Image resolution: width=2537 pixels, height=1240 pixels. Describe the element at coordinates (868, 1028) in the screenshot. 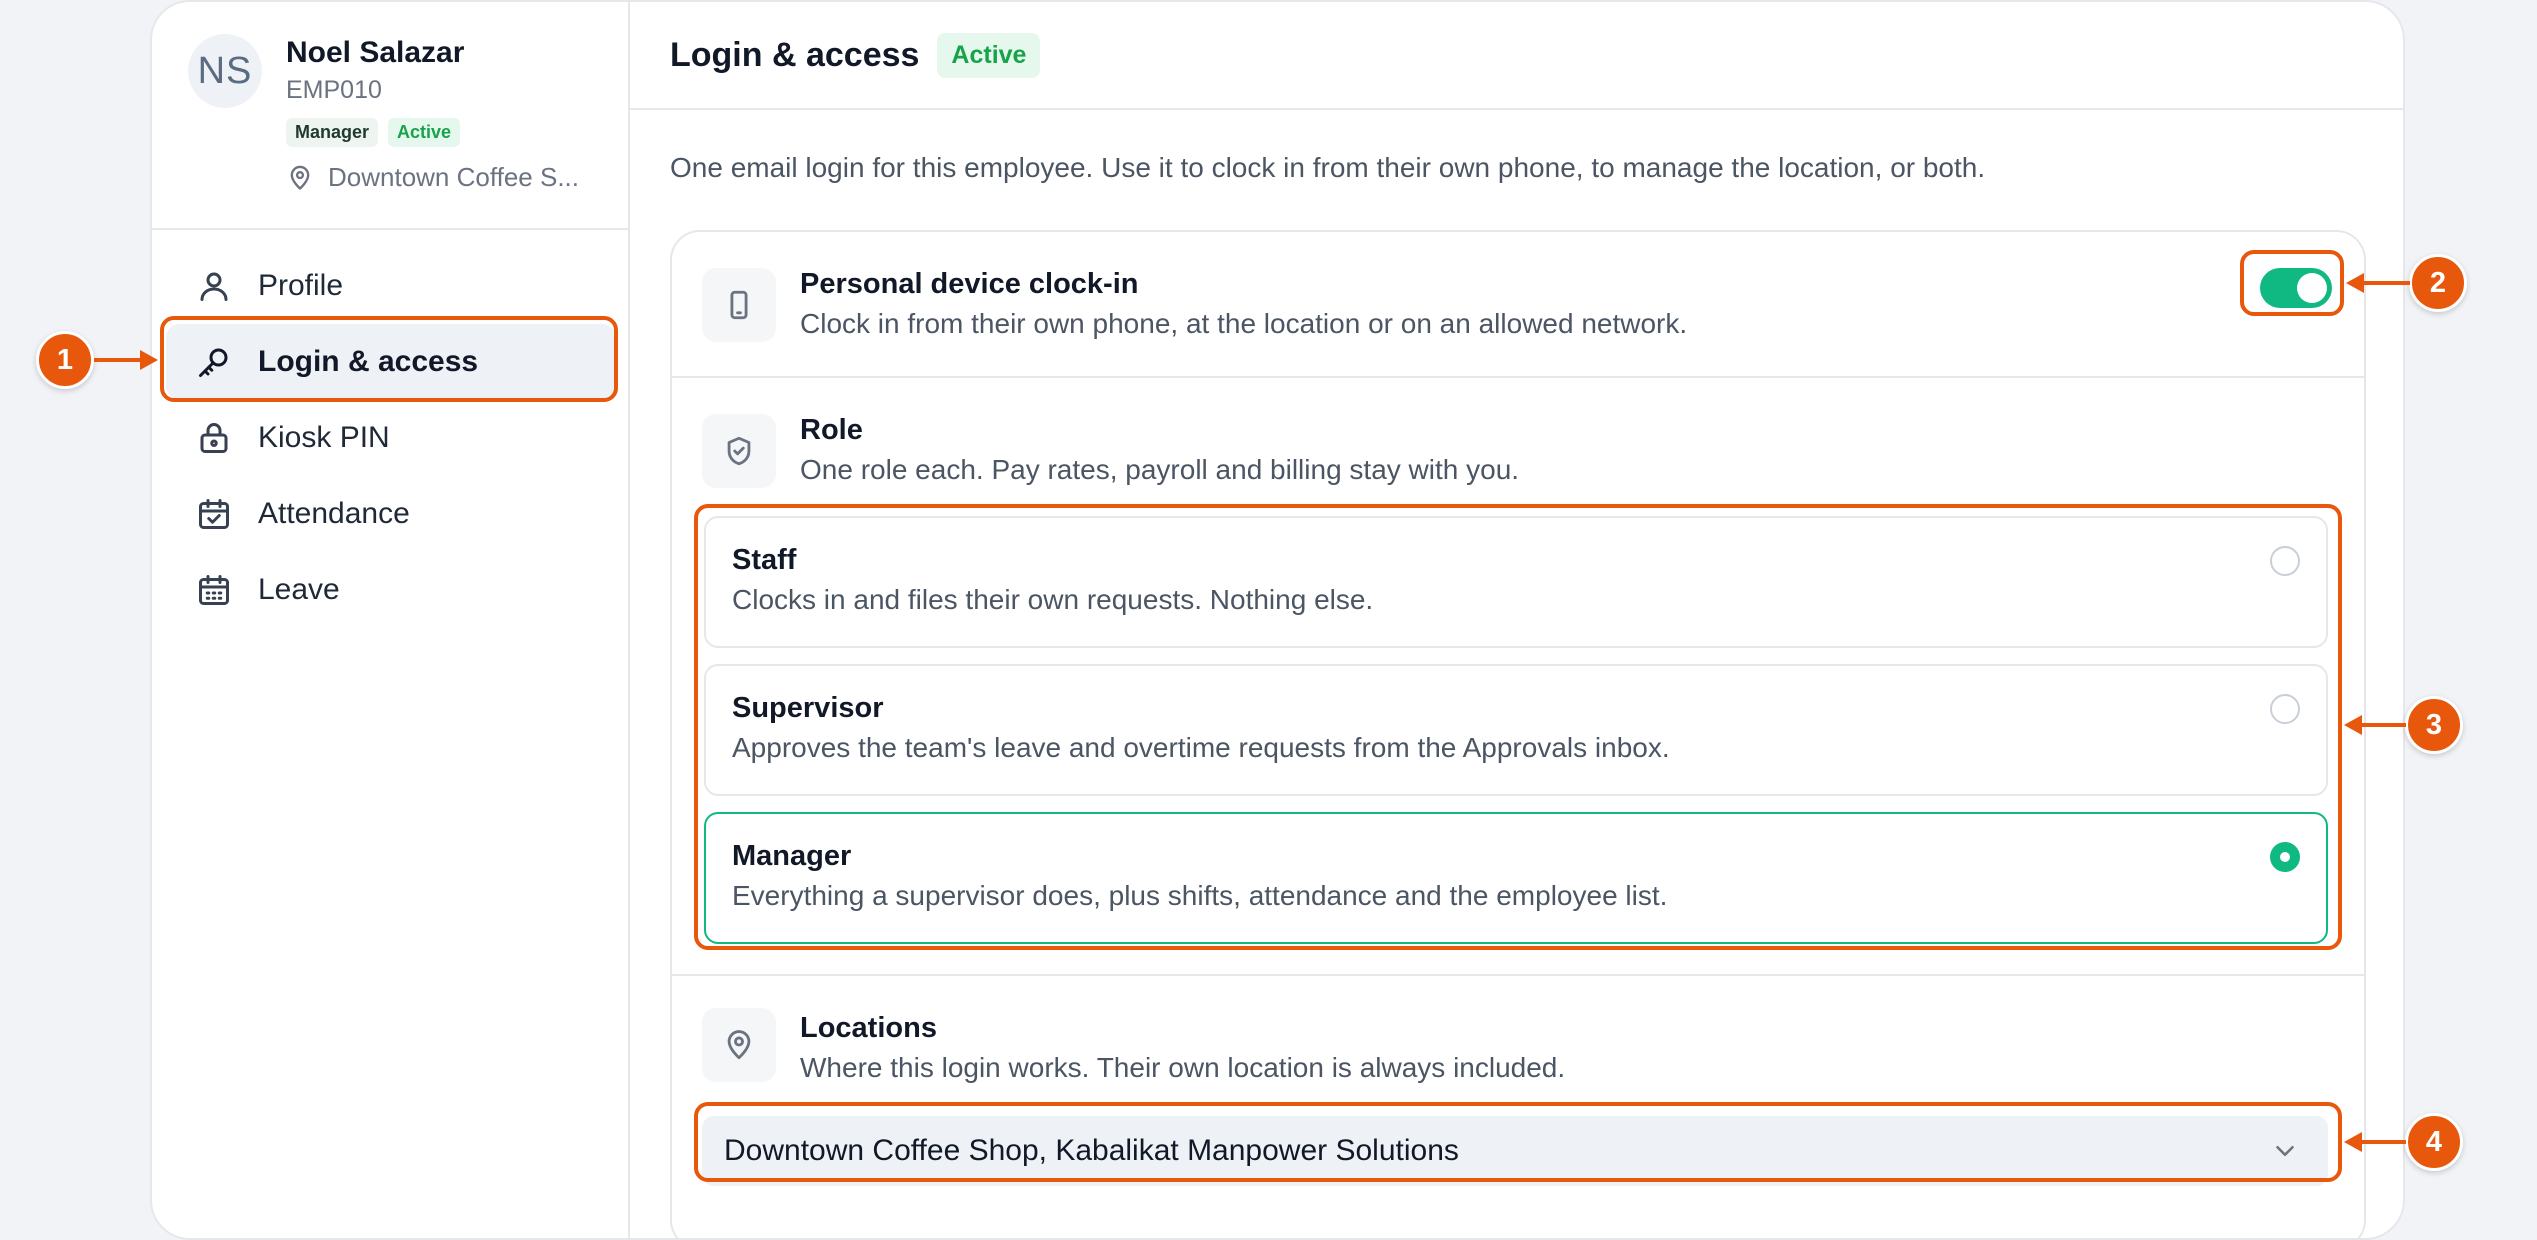

I see `locations-title: Locations` at that location.